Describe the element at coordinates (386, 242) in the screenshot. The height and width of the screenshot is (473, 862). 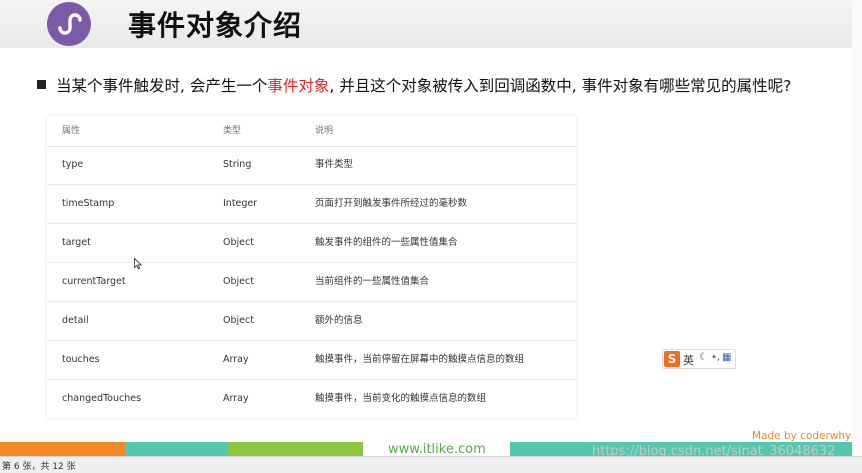
I see `cell-description: 触发事件的组件的一些属性值集合` at that location.